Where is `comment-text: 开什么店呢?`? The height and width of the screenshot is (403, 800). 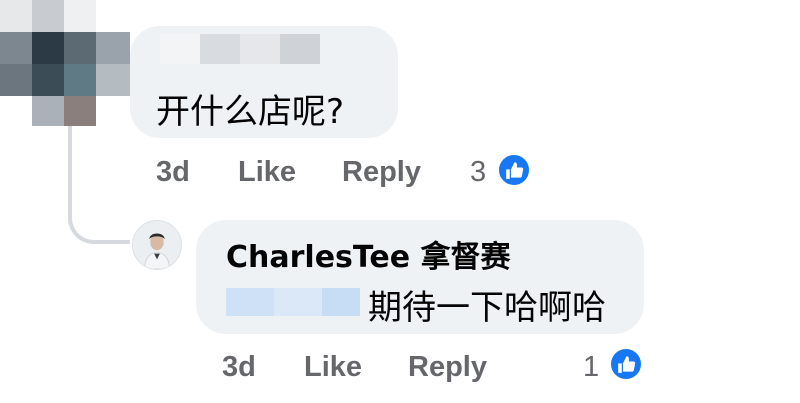
comment-text: 开什么店呢? is located at coordinates (250, 112).